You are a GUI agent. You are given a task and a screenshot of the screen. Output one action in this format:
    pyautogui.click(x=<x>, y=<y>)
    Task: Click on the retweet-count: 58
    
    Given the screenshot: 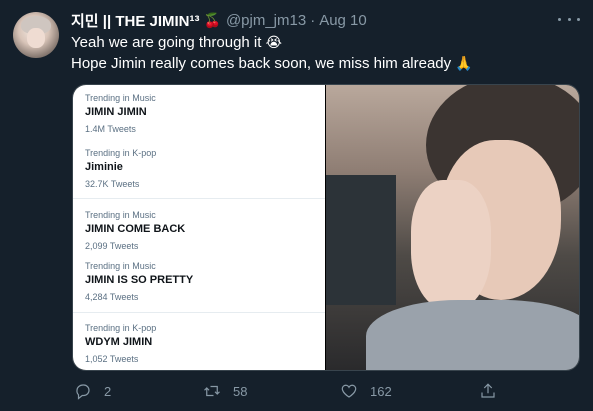 What is the action you would take?
    pyautogui.click(x=240, y=391)
    